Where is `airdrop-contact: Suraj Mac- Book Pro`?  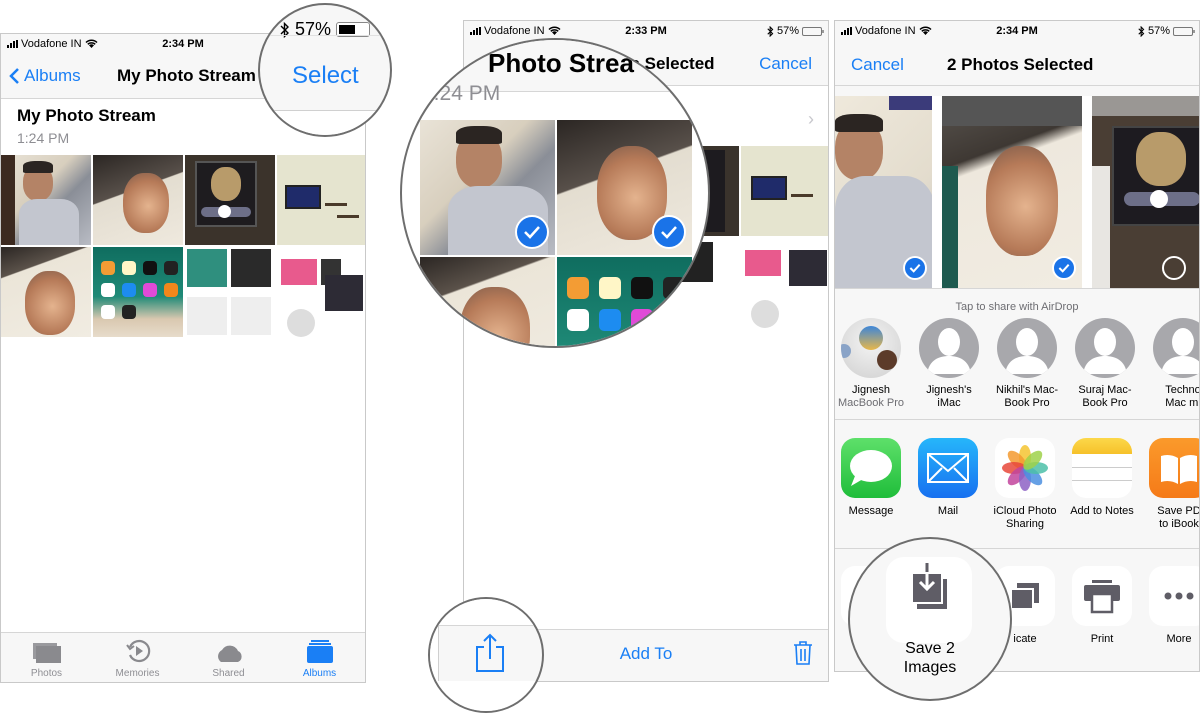
airdrop-contact: Suraj Mac- Book Pro is located at coordinates (1105, 364).